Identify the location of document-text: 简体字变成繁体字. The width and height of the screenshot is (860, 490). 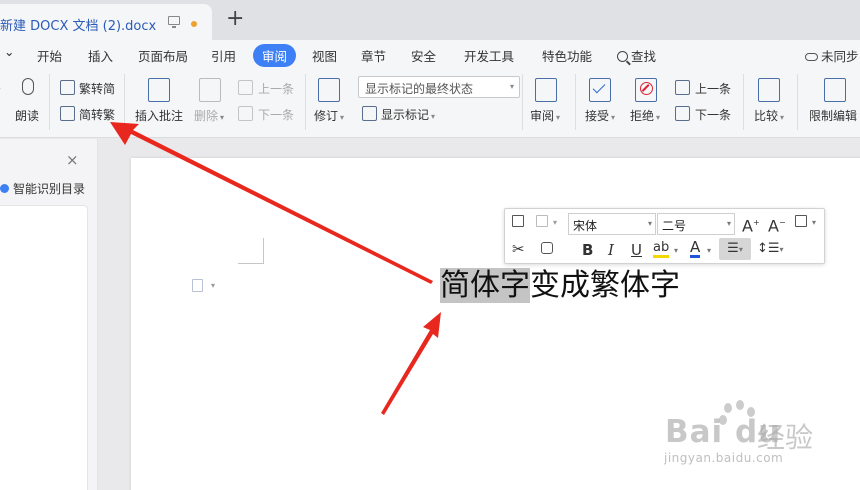
(560, 286).